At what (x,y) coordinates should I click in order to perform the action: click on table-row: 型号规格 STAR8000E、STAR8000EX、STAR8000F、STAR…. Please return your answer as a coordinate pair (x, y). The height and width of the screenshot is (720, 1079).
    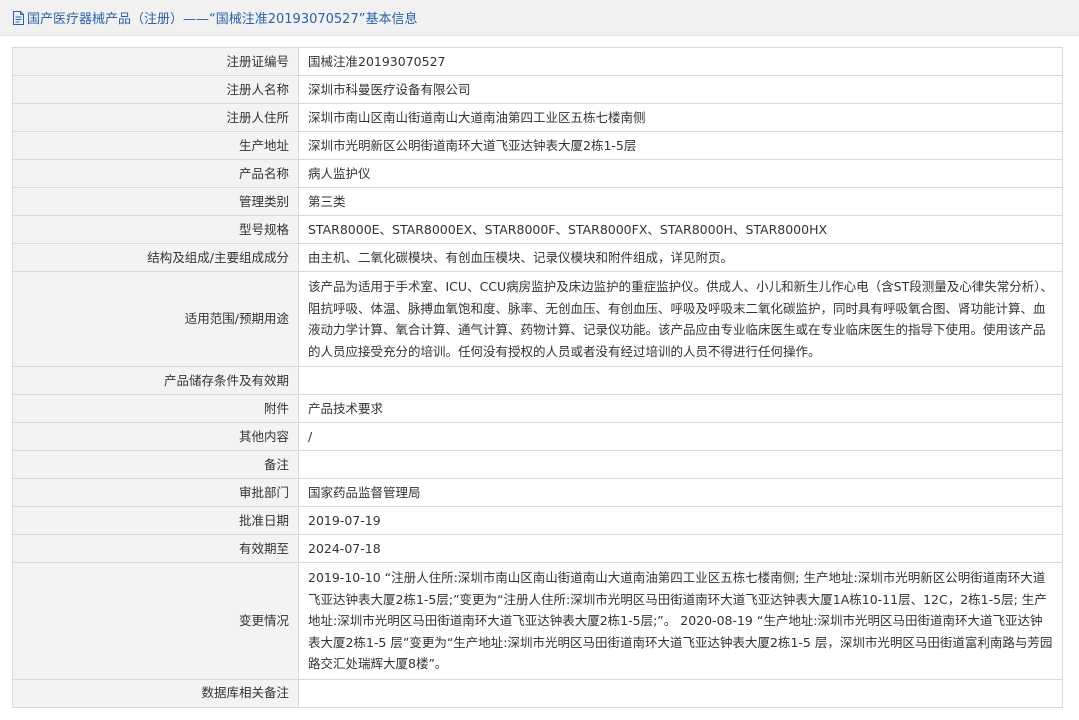
    Looking at the image, I should click on (537, 229).